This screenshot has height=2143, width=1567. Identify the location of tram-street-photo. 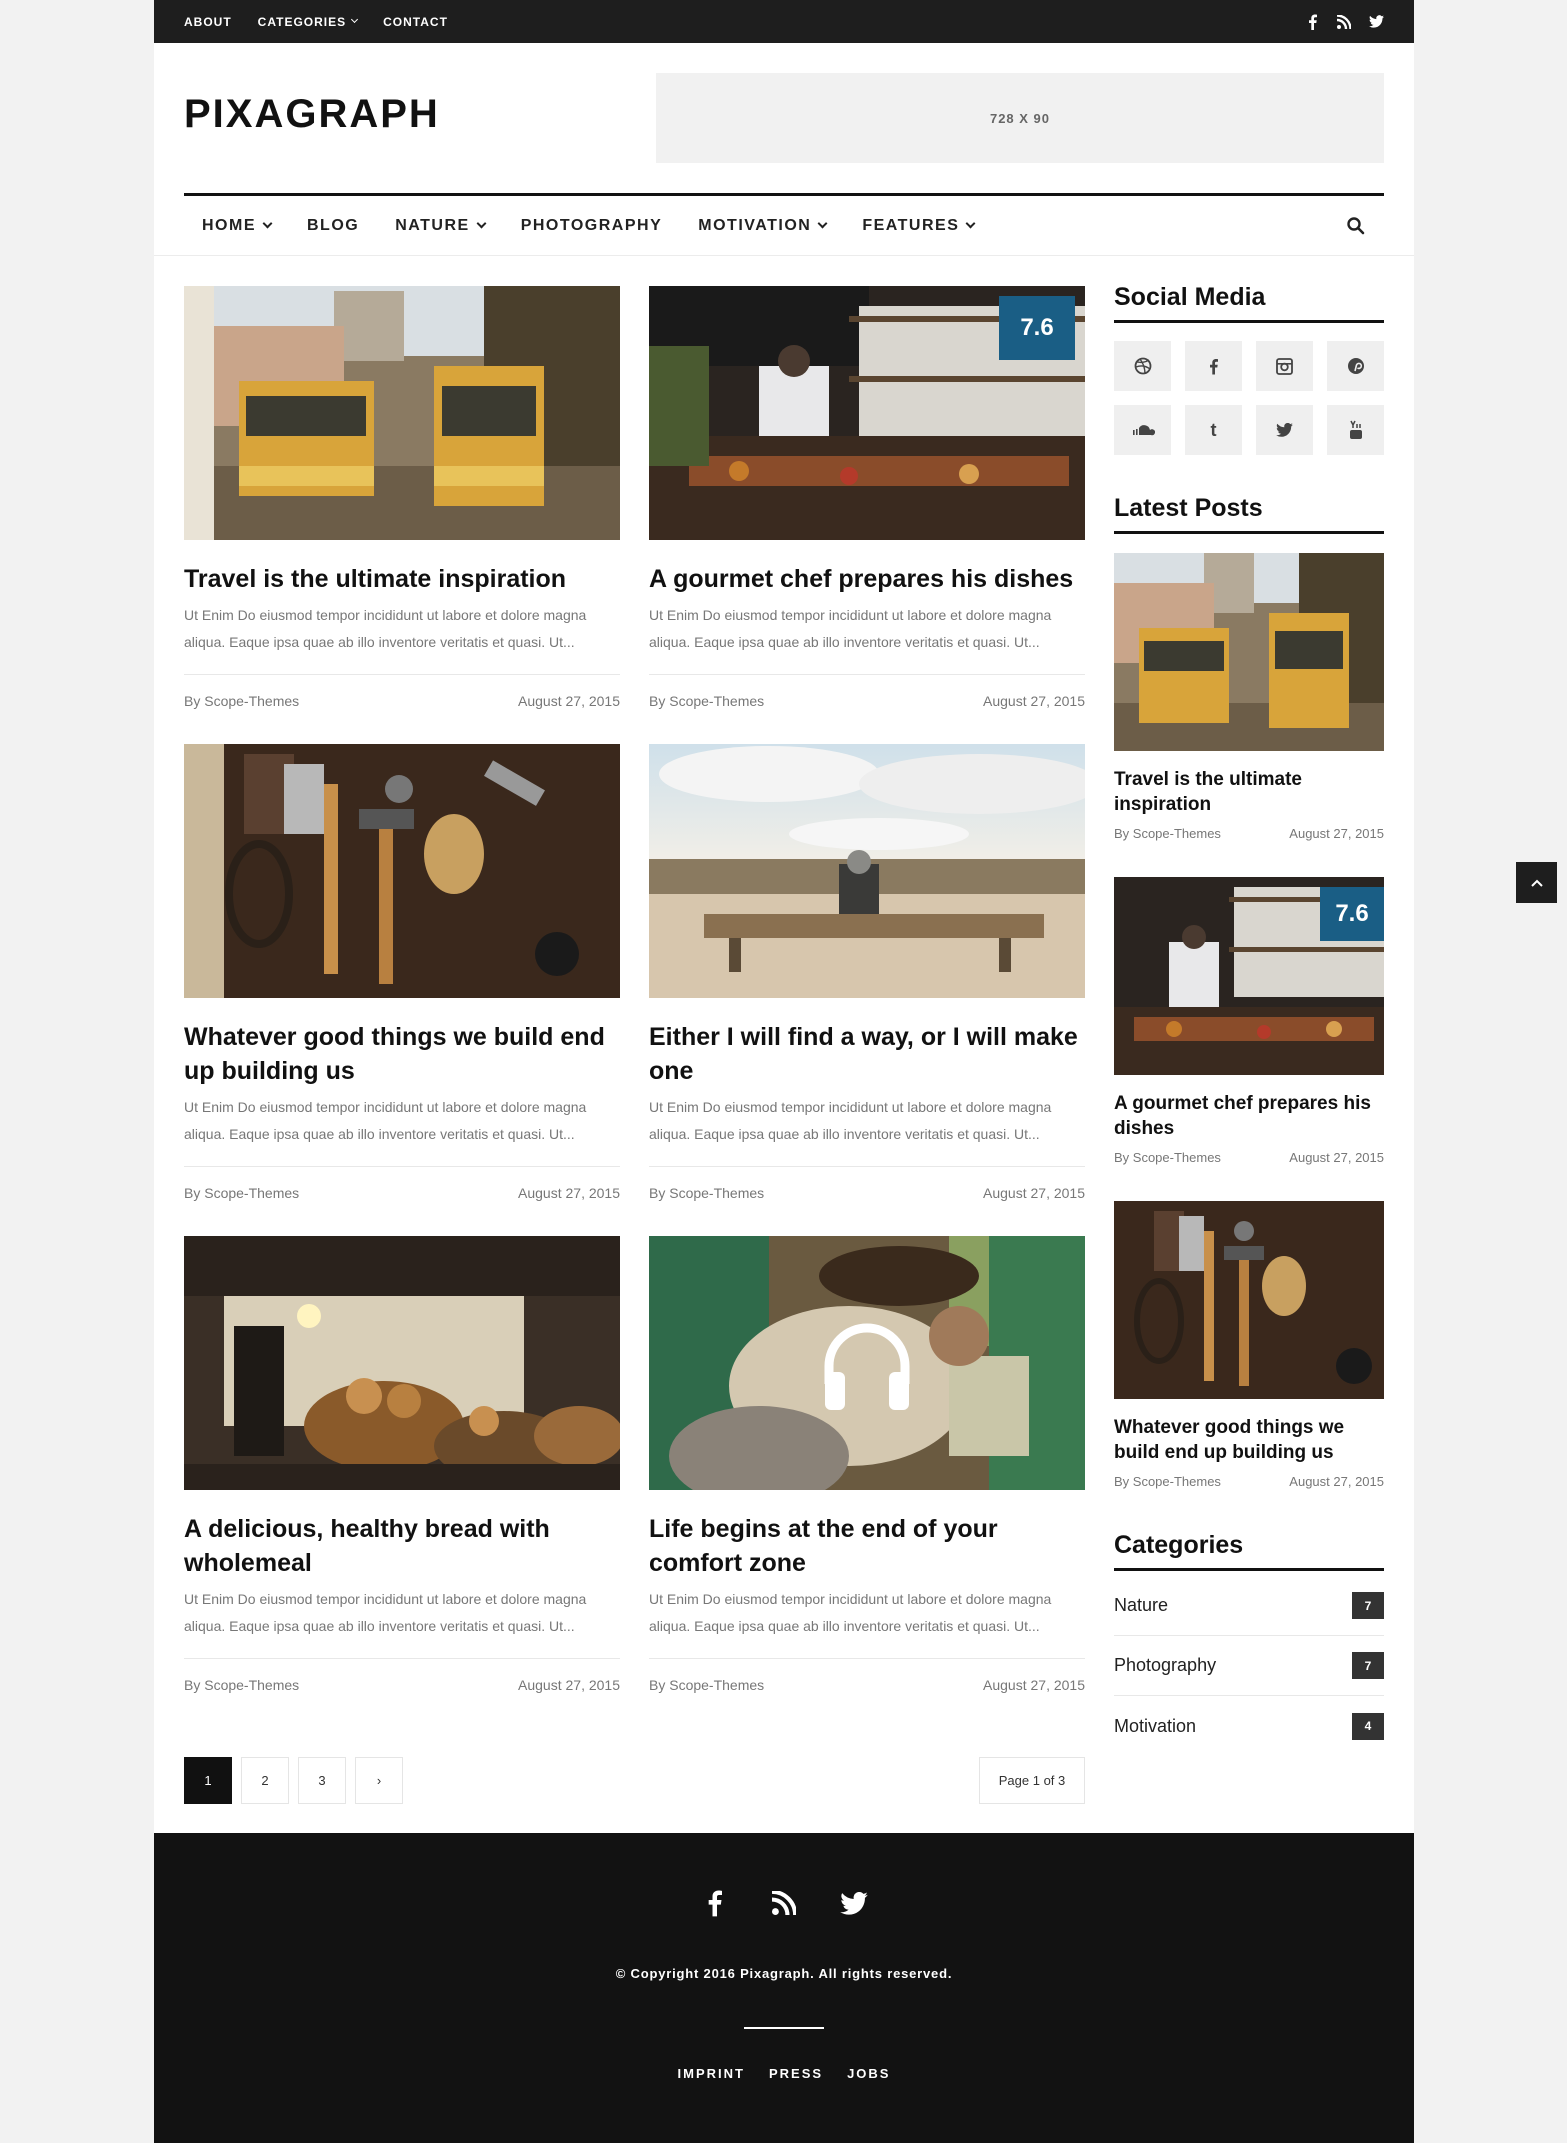
(402, 413).